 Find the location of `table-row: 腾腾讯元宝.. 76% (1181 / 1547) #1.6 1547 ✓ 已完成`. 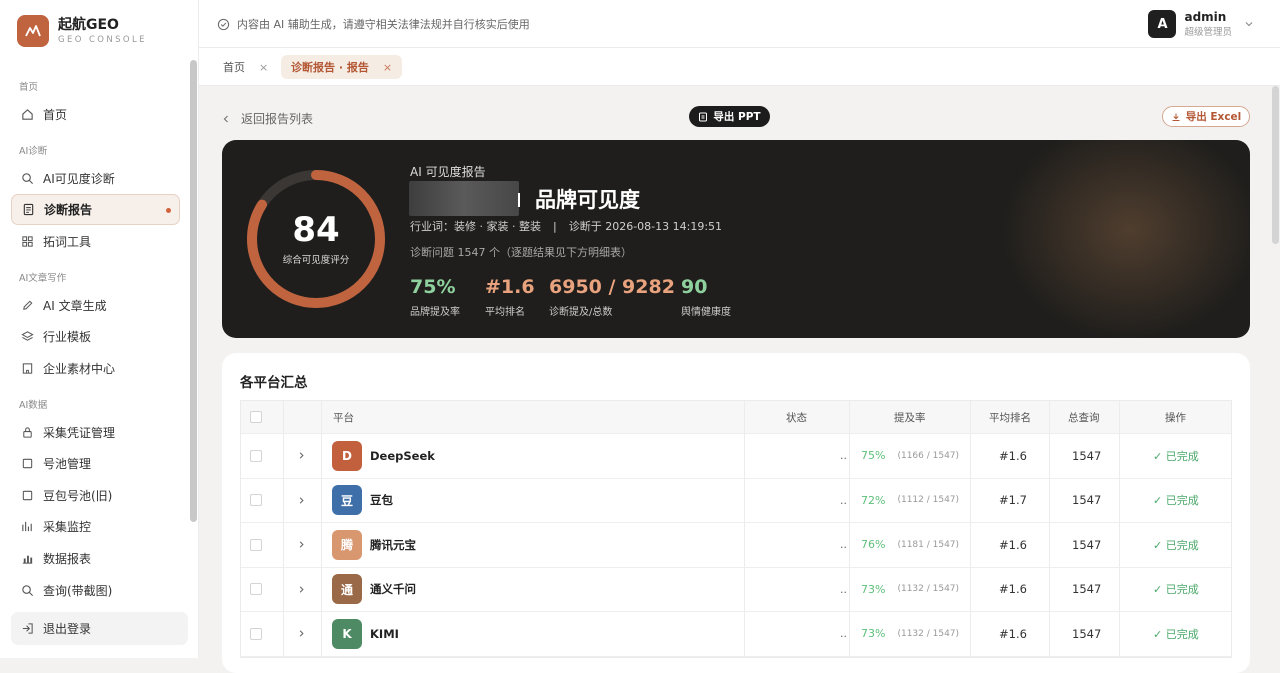

table-row: 腾腾讯元宝.. 76% (1181 / 1547) #1.6 1547 ✓ 已完成 is located at coordinates (736, 545).